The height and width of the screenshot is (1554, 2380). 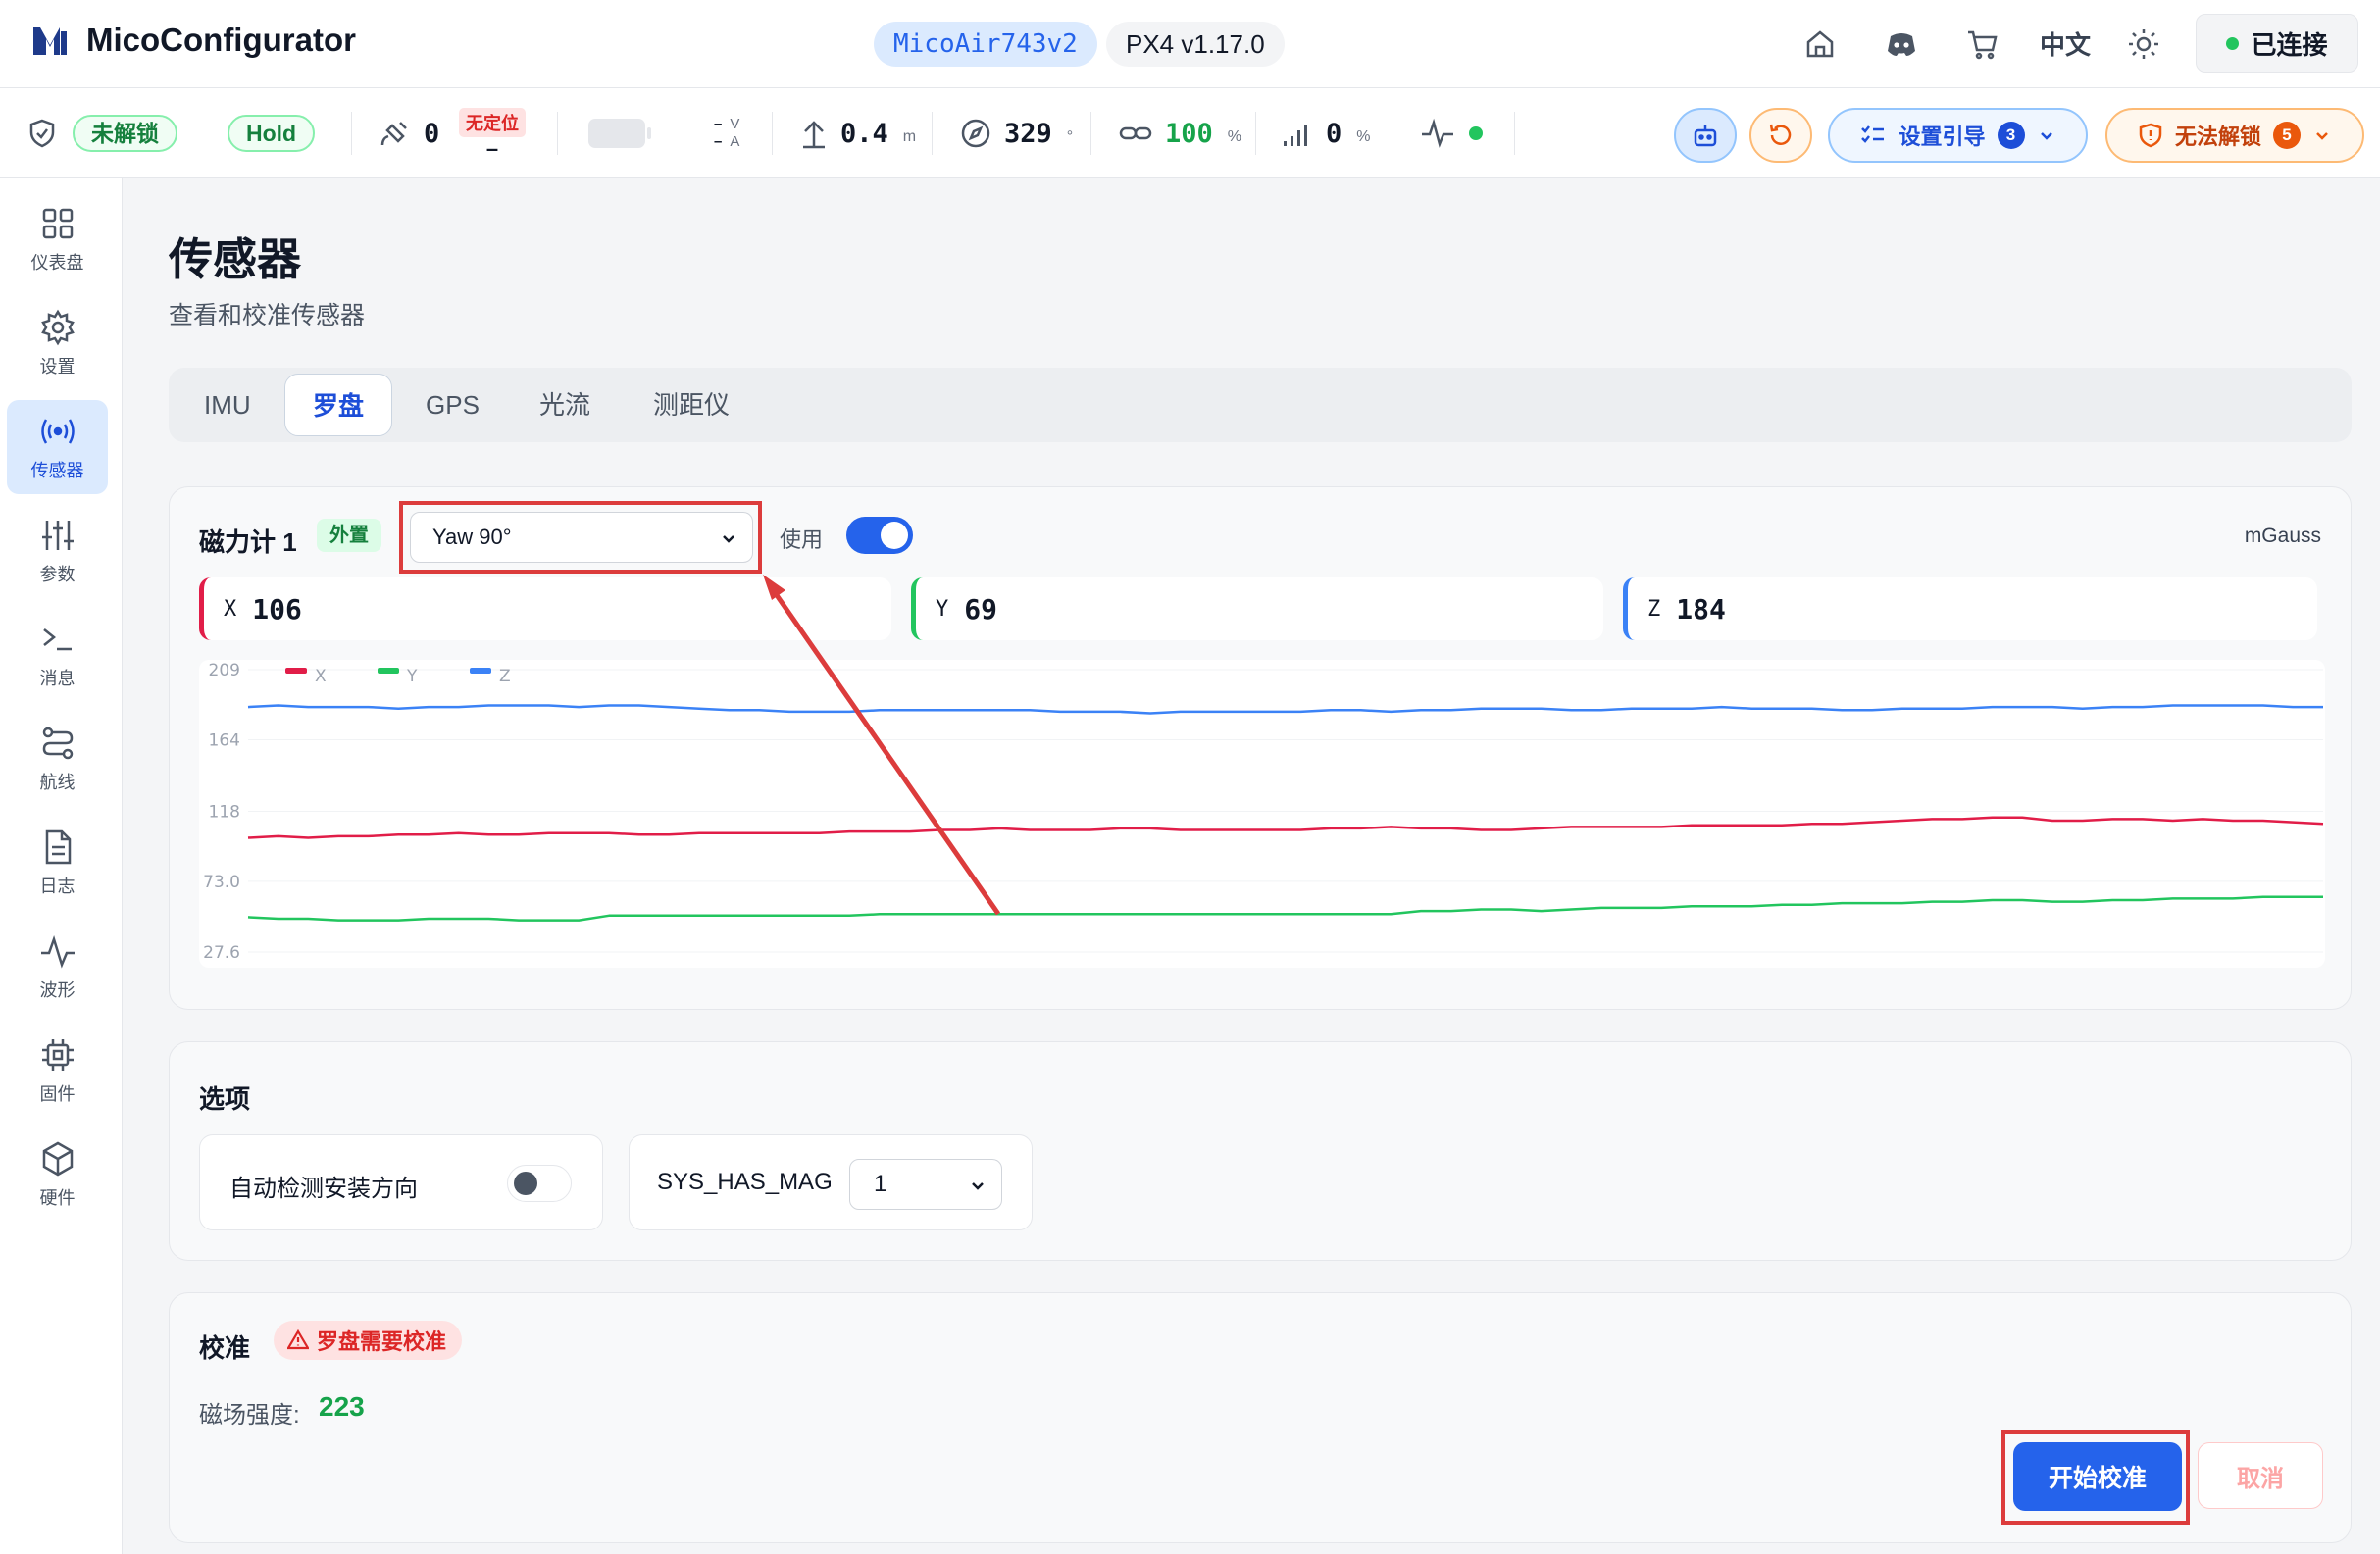 What do you see at coordinates (1285, 908) in the screenshot?
I see `series-line-y` at bounding box center [1285, 908].